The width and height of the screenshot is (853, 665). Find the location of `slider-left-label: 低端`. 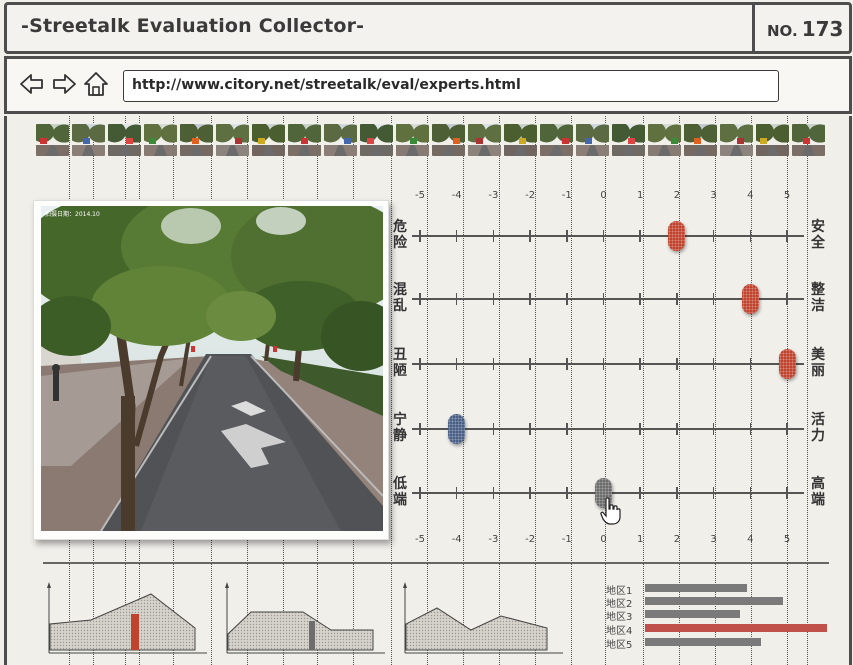

slider-left-label: 低端 is located at coordinates (400, 492).